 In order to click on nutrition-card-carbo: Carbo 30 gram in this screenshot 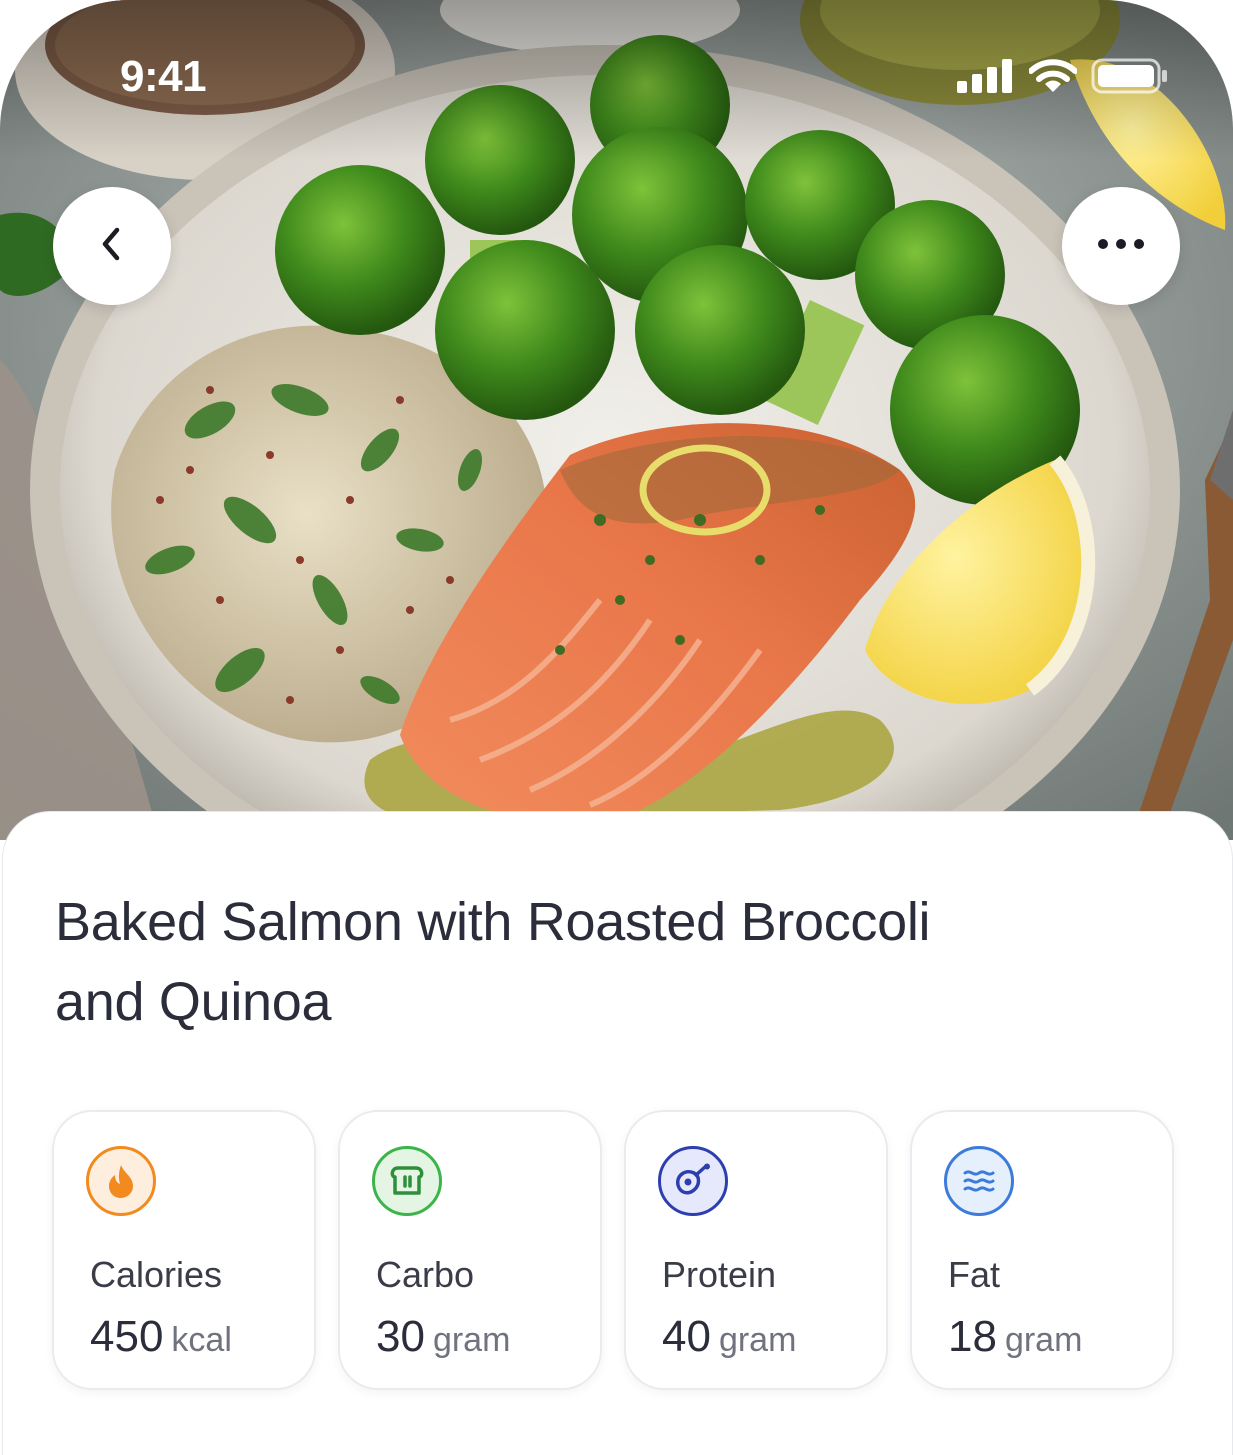, I will do `click(470, 1250)`.